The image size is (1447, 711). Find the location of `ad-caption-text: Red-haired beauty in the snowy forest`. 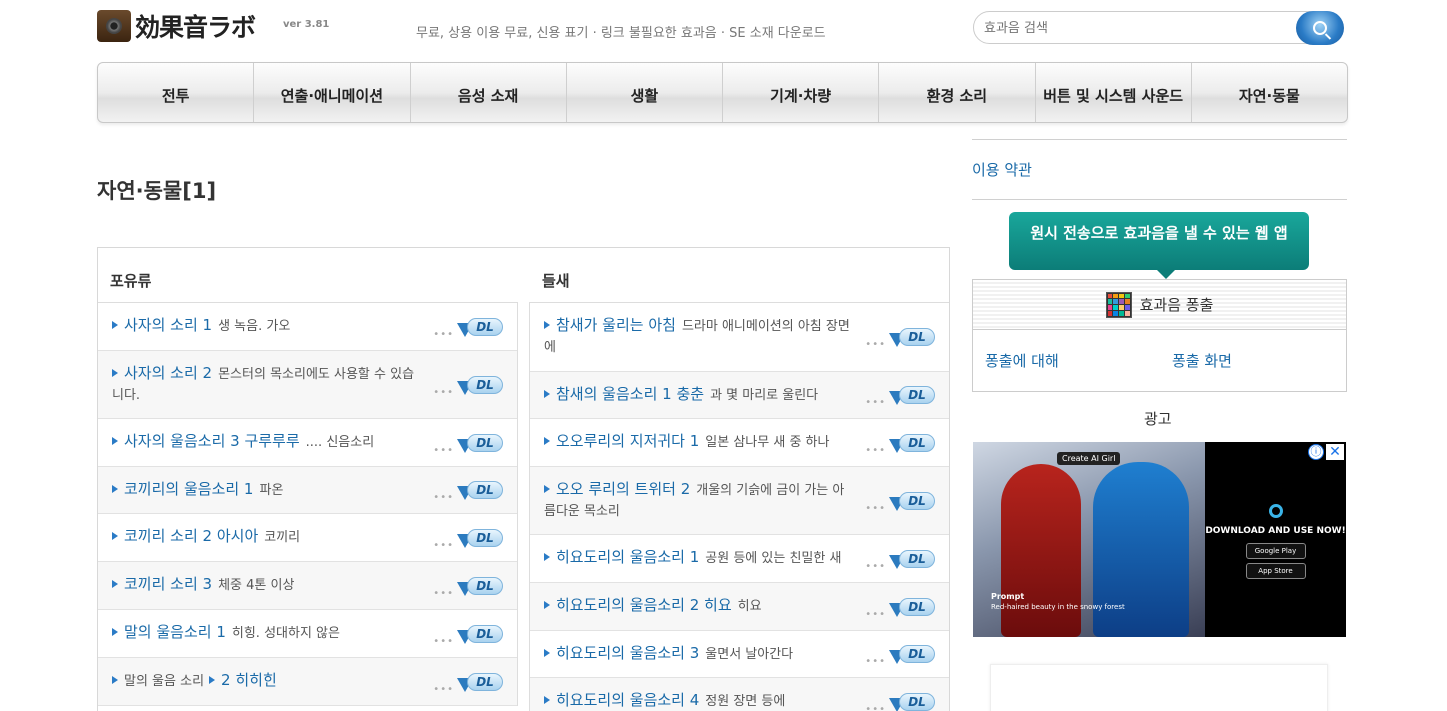

ad-caption-text: Red-haired beauty in the snowy forest is located at coordinates (1058, 607).